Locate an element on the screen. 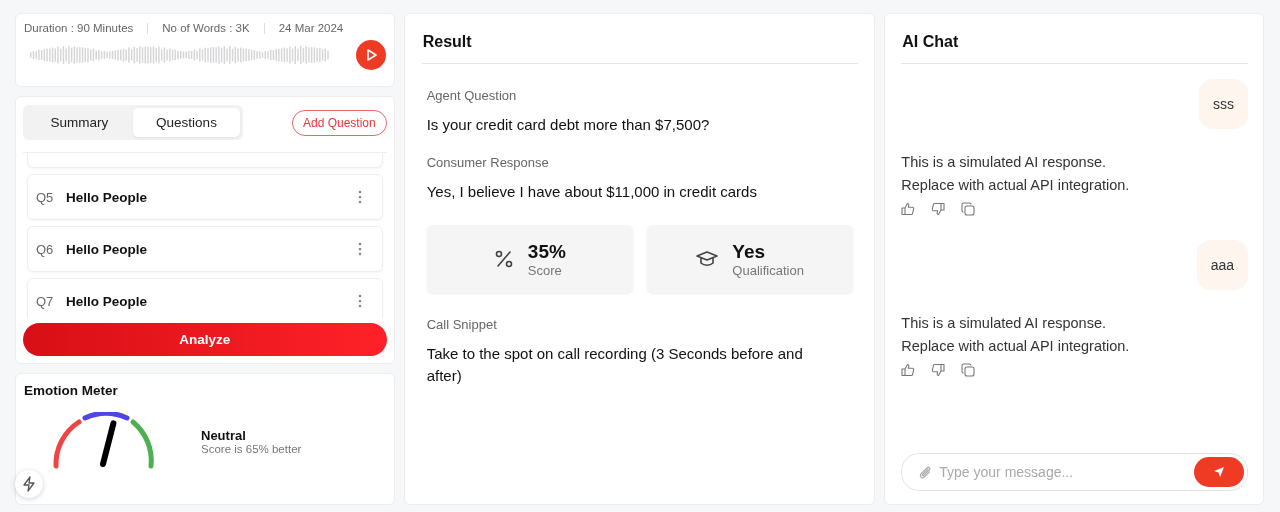  panel-title: Result is located at coordinates (640, 39).